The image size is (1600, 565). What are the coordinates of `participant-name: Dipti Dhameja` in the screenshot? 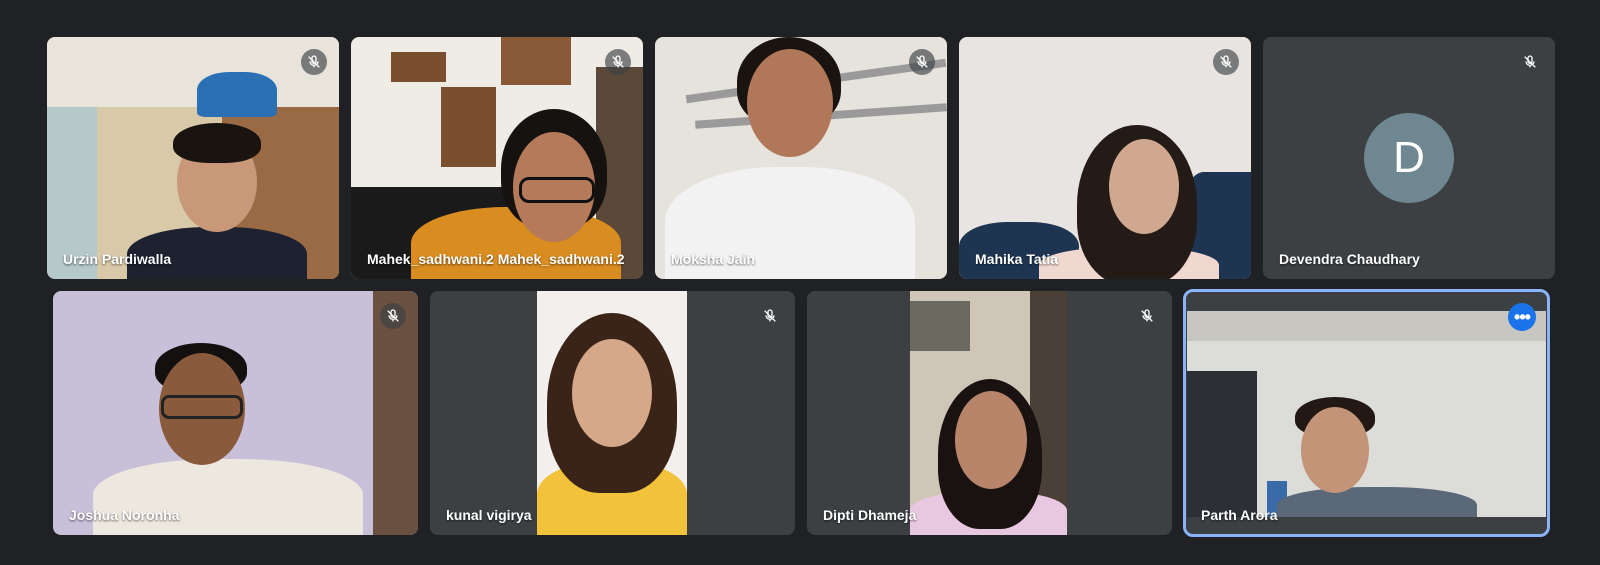 It's located at (870, 515).